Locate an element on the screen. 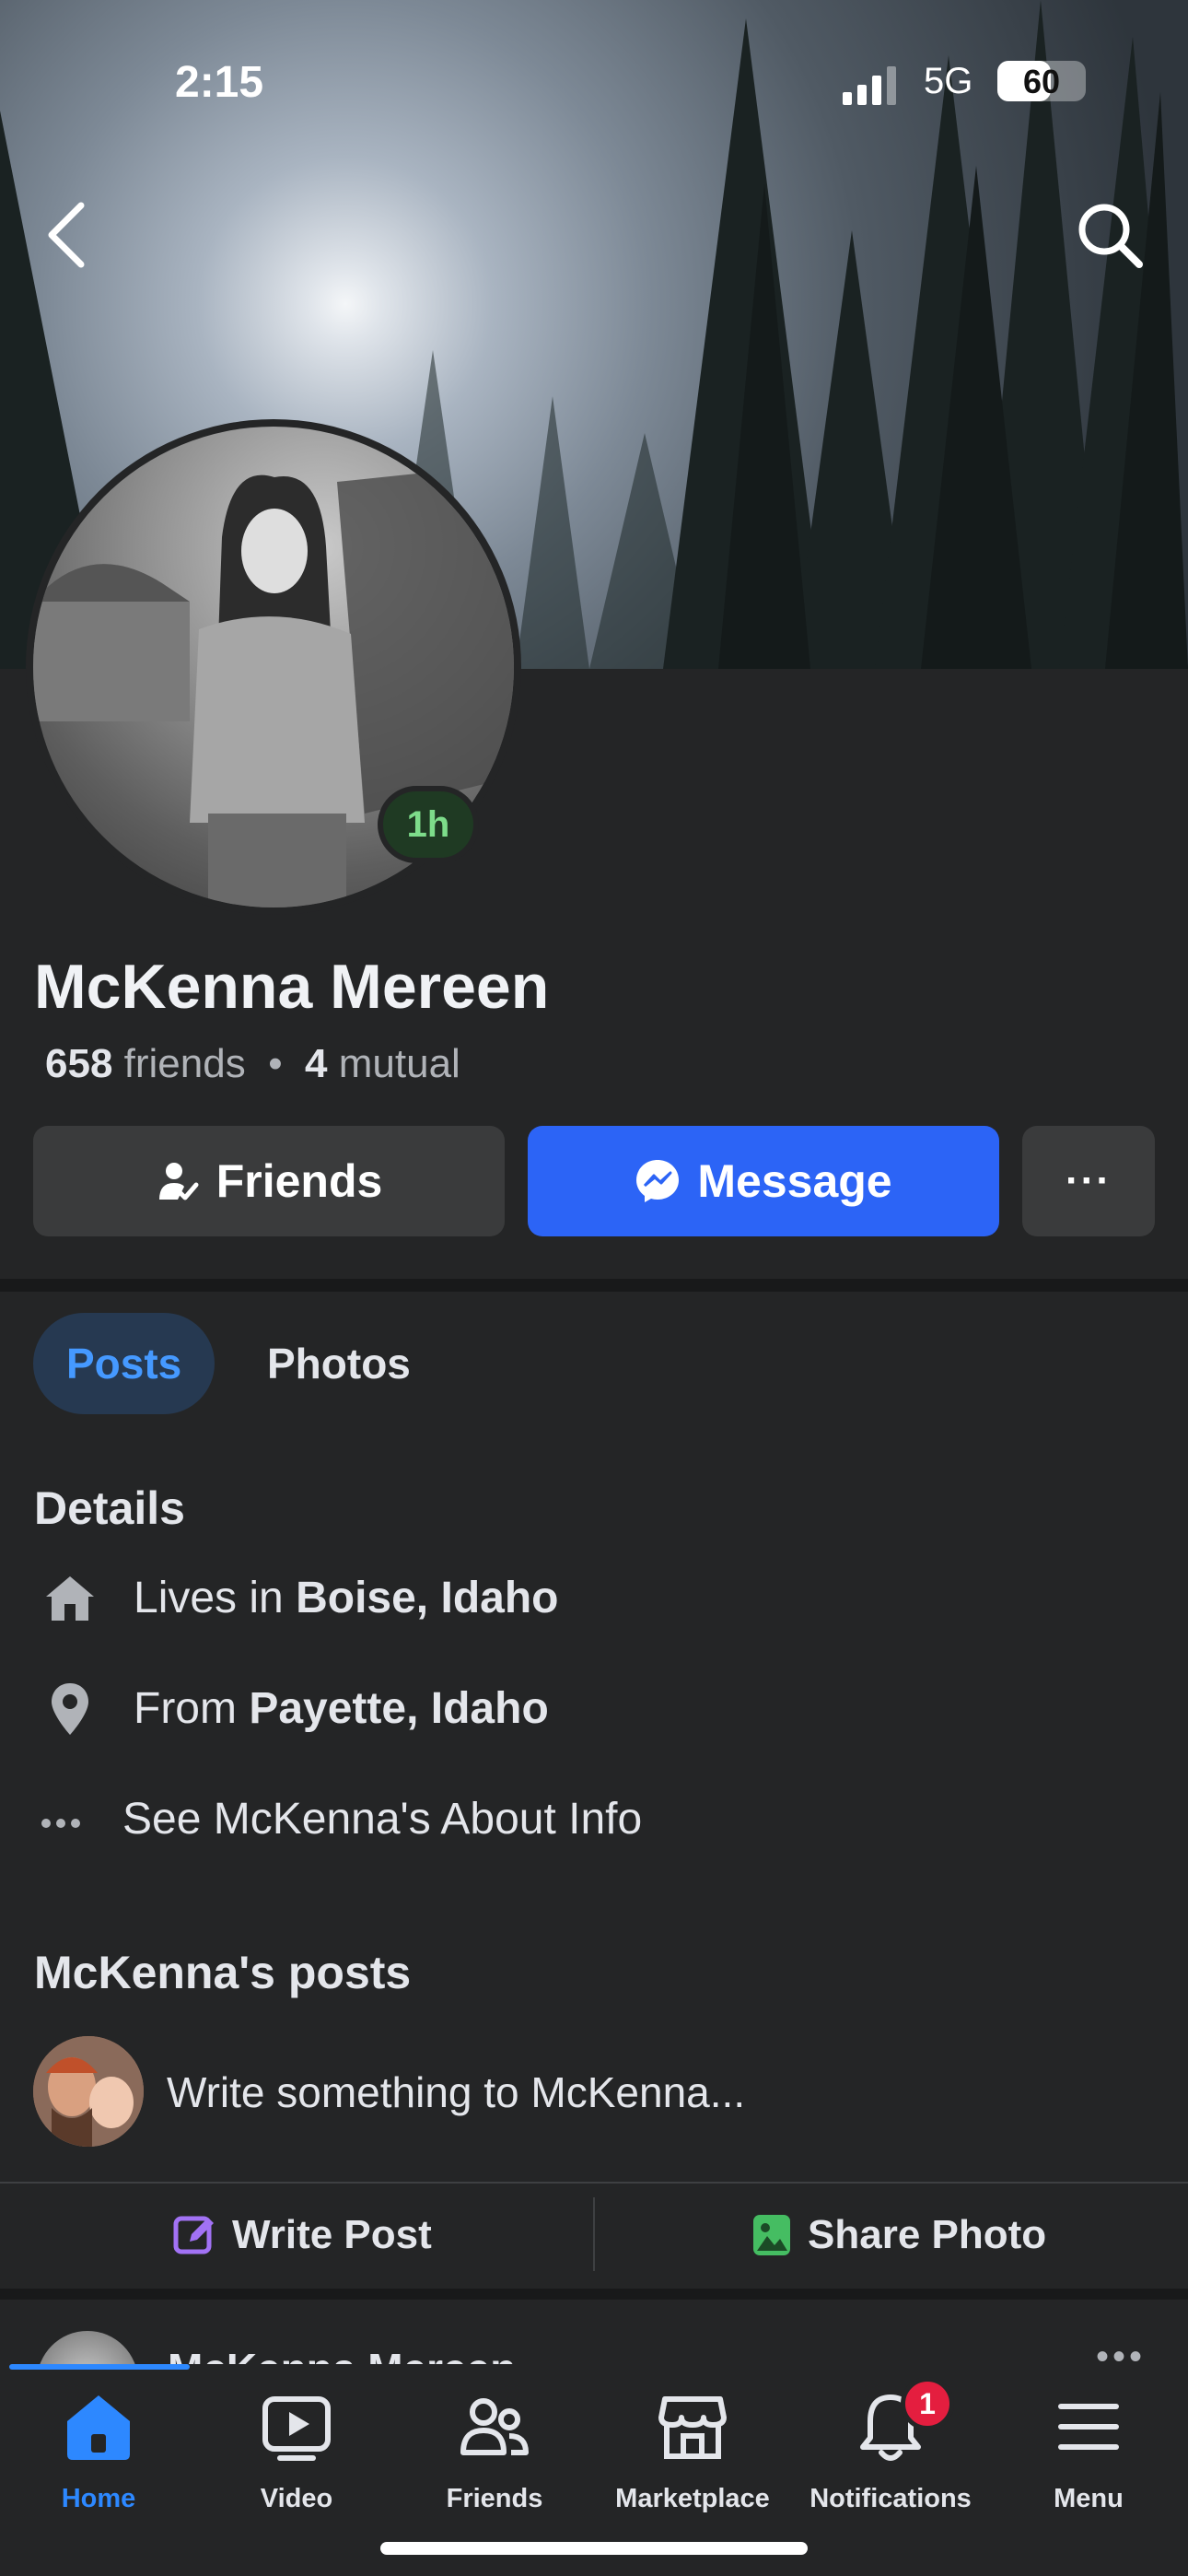  story-badge: 1h is located at coordinates (428, 824).